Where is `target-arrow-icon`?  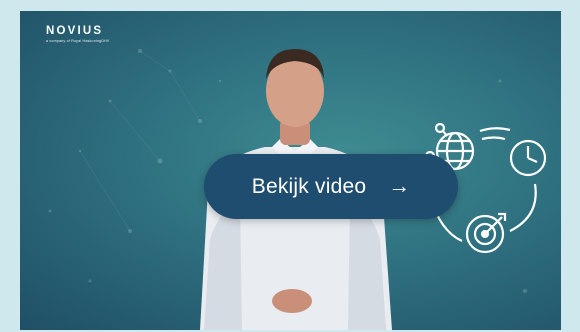 target-arrow-icon is located at coordinates (486, 233).